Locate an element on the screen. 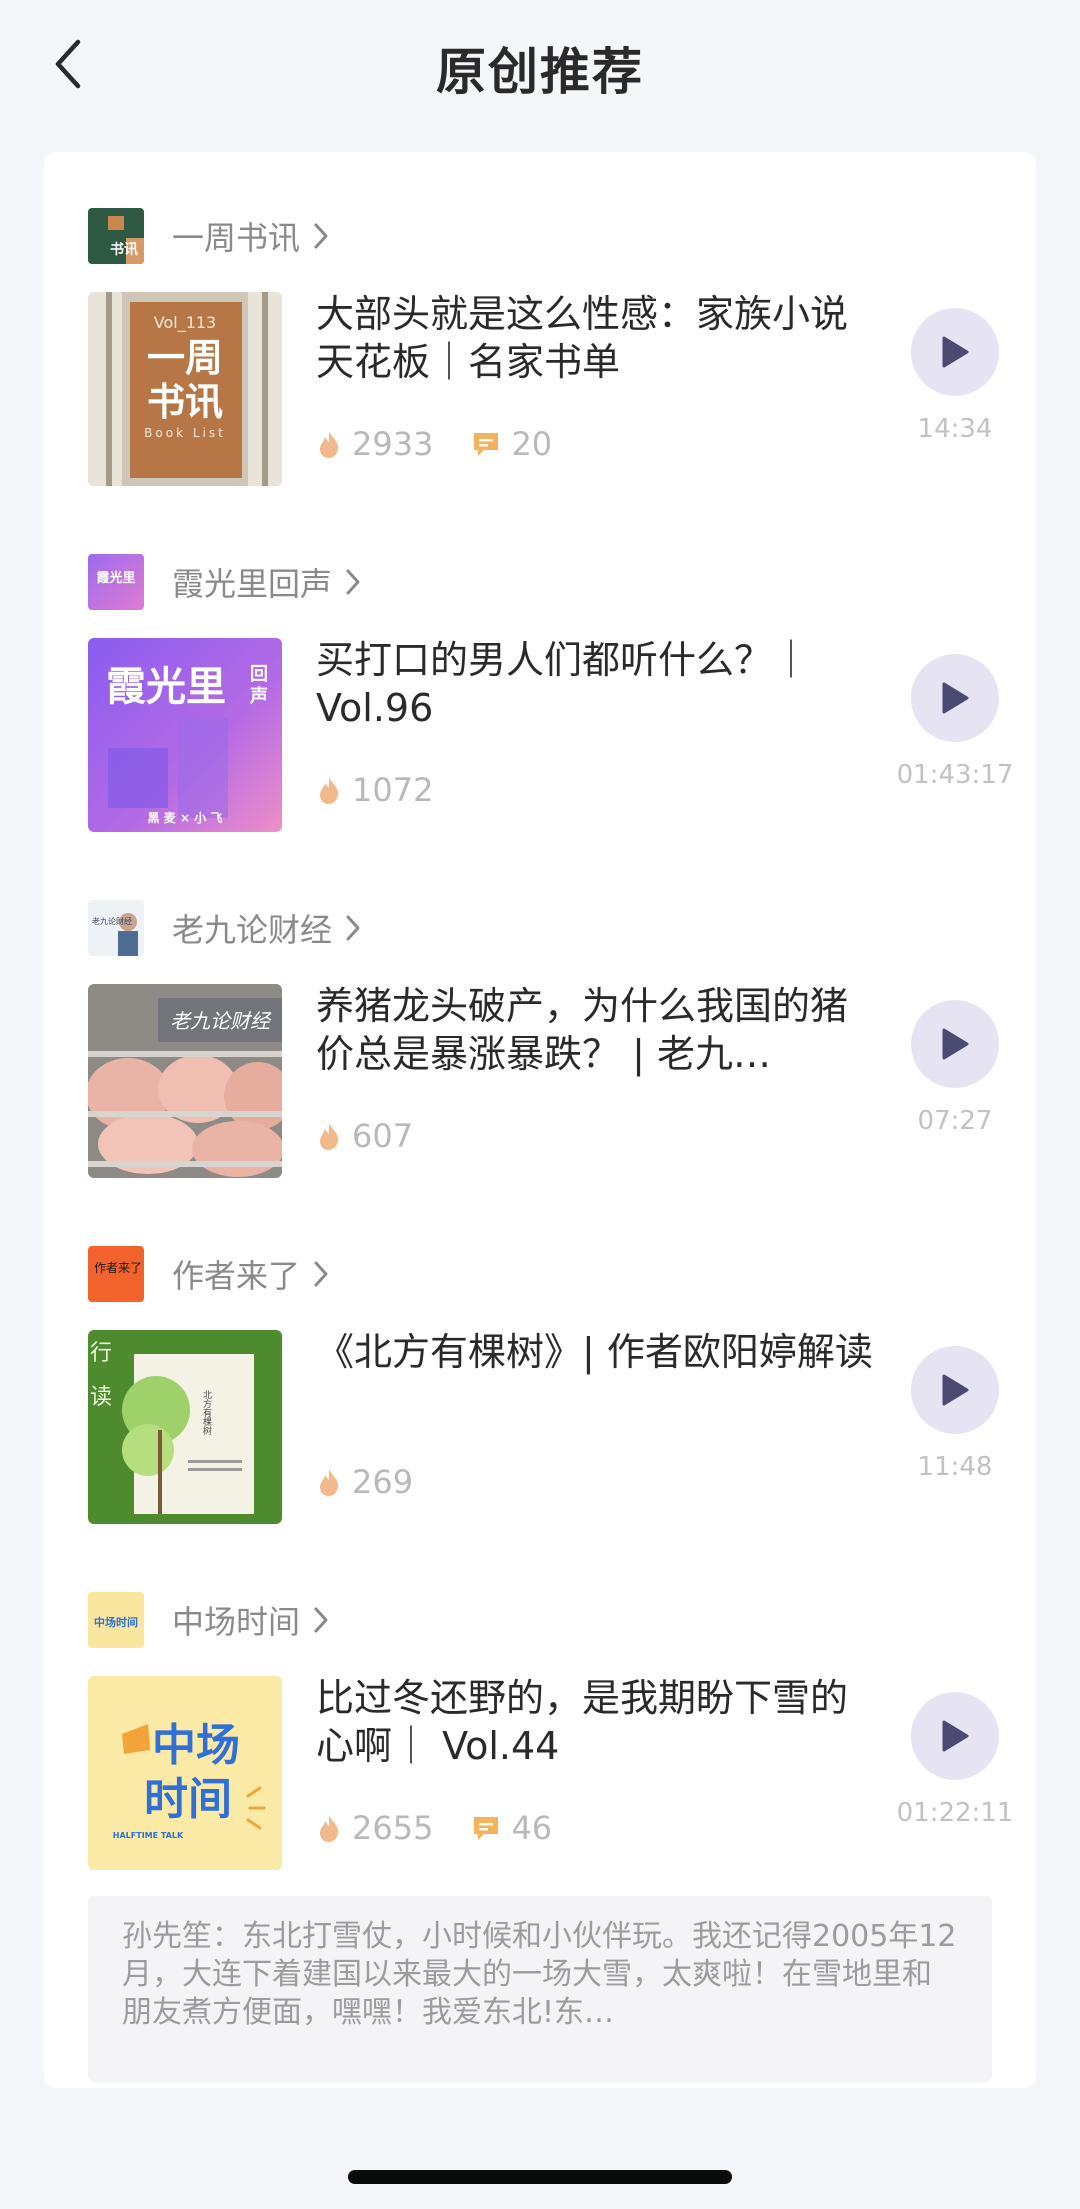  svg-text: 时间 is located at coordinates (188, 1799).